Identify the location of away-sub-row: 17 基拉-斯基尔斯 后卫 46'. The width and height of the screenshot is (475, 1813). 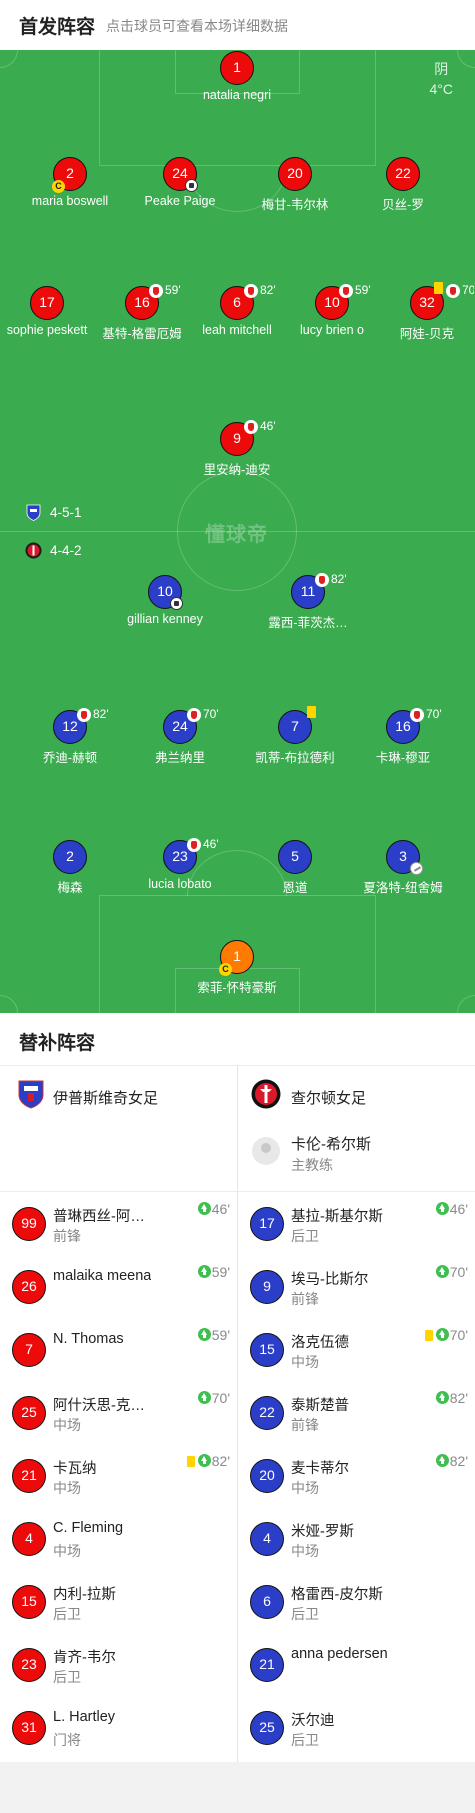
(356, 1223).